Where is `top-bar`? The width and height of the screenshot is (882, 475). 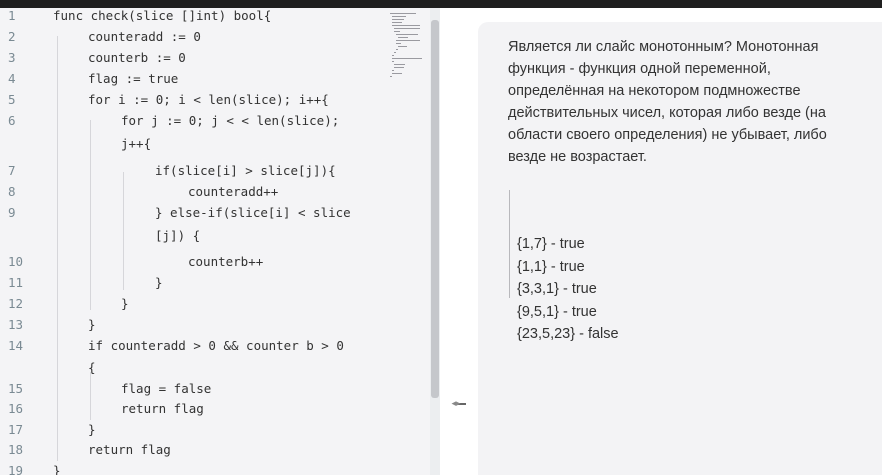
top-bar is located at coordinates (441, 4).